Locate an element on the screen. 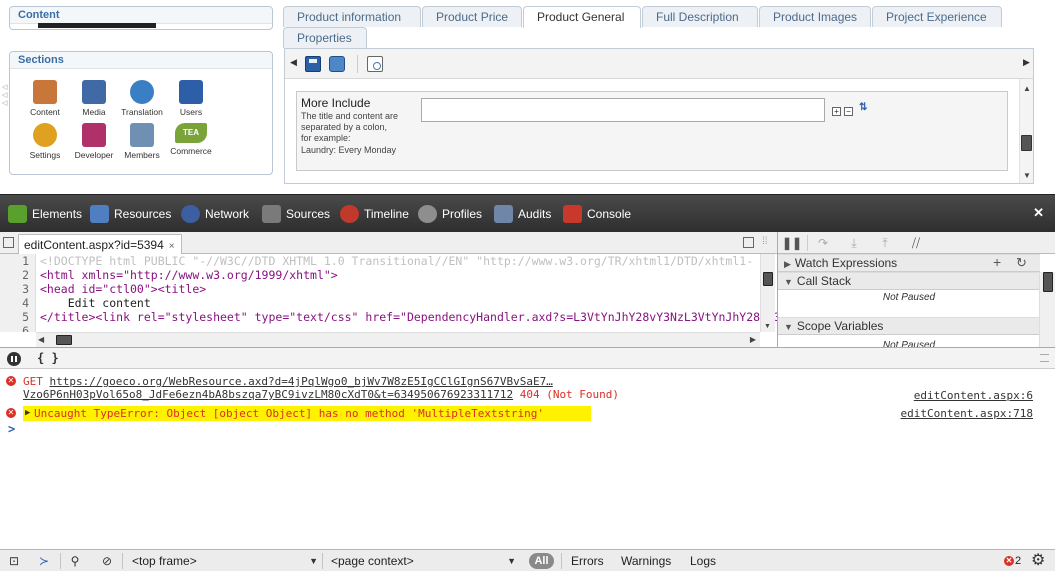 This screenshot has width=1055, height=571. section-media: Media is located at coordinates (94, 98).